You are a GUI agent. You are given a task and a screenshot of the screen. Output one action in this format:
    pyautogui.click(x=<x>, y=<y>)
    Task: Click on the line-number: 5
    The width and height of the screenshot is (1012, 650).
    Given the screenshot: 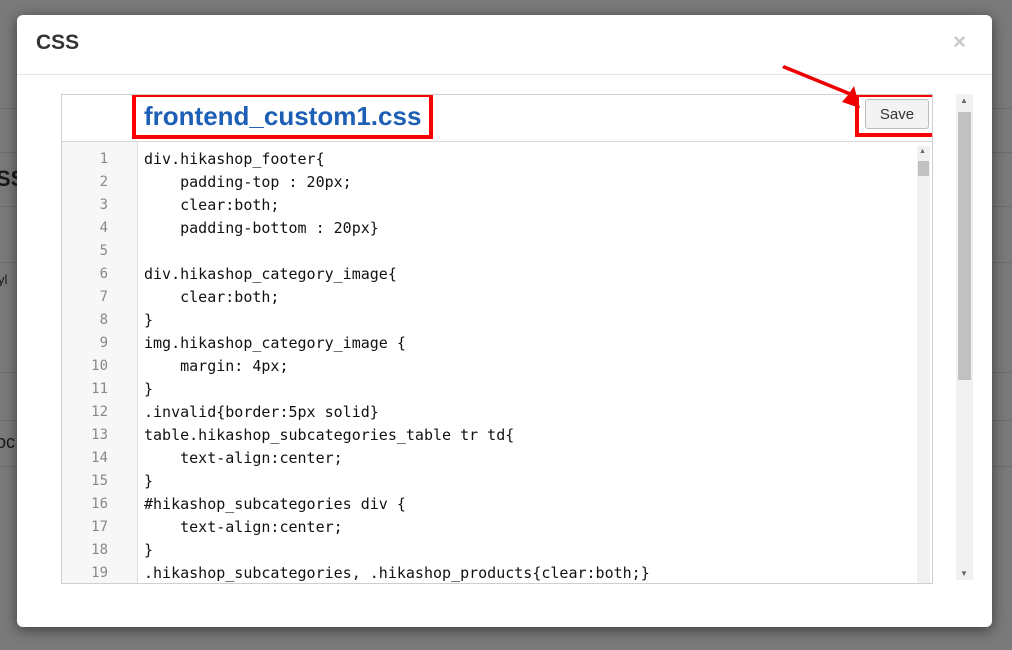 What is the action you would take?
    pyautogui.click(x=103, y=251)
    